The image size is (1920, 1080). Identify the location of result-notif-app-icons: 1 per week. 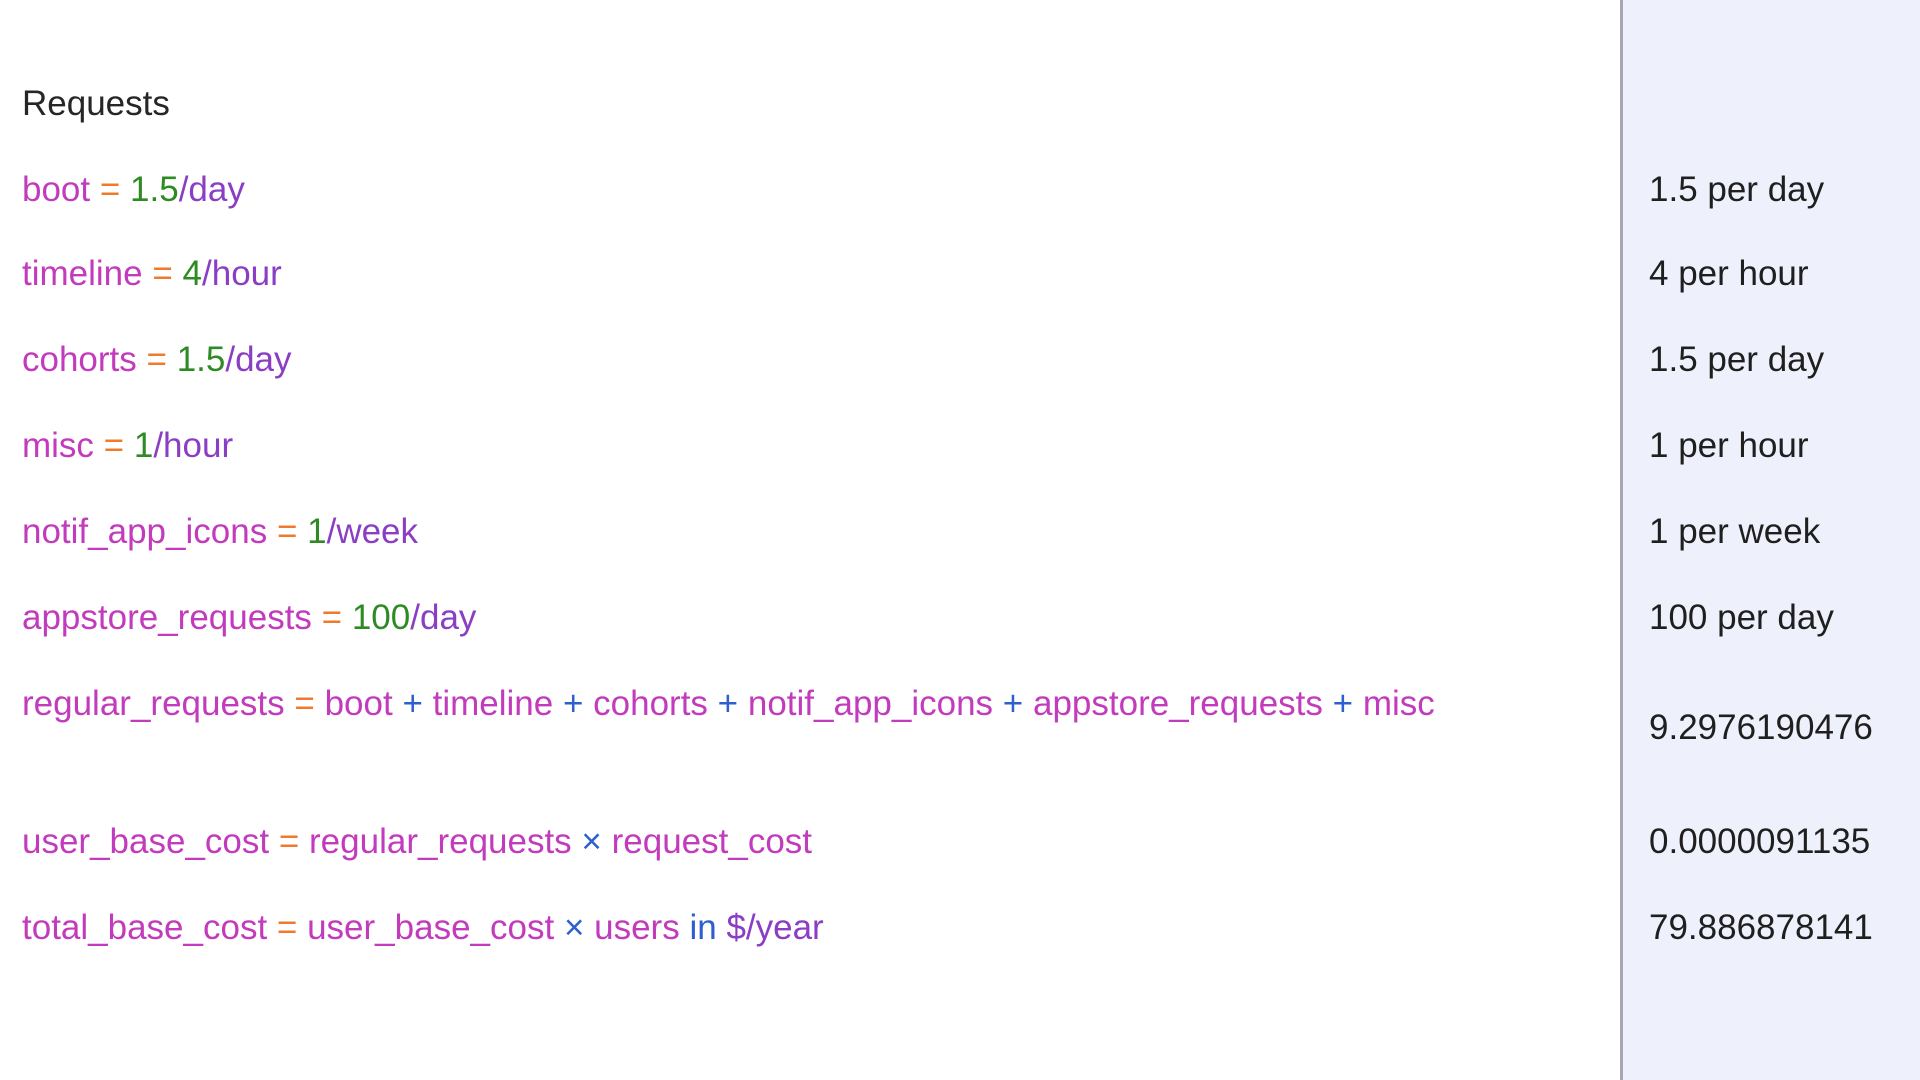
(1735, 531).